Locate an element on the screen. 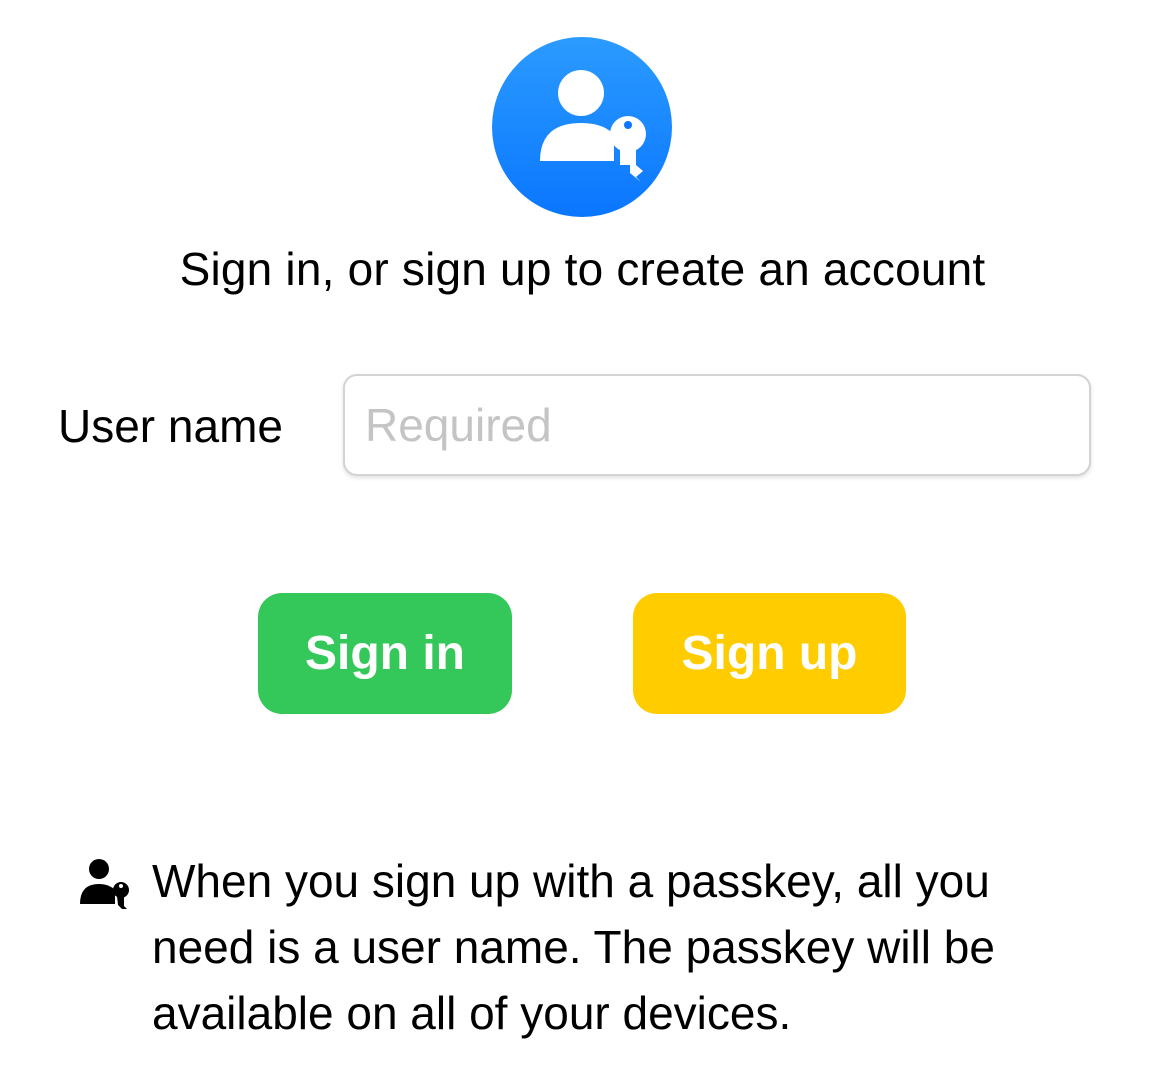  username-label: User name is located at coordinates (170, 426).